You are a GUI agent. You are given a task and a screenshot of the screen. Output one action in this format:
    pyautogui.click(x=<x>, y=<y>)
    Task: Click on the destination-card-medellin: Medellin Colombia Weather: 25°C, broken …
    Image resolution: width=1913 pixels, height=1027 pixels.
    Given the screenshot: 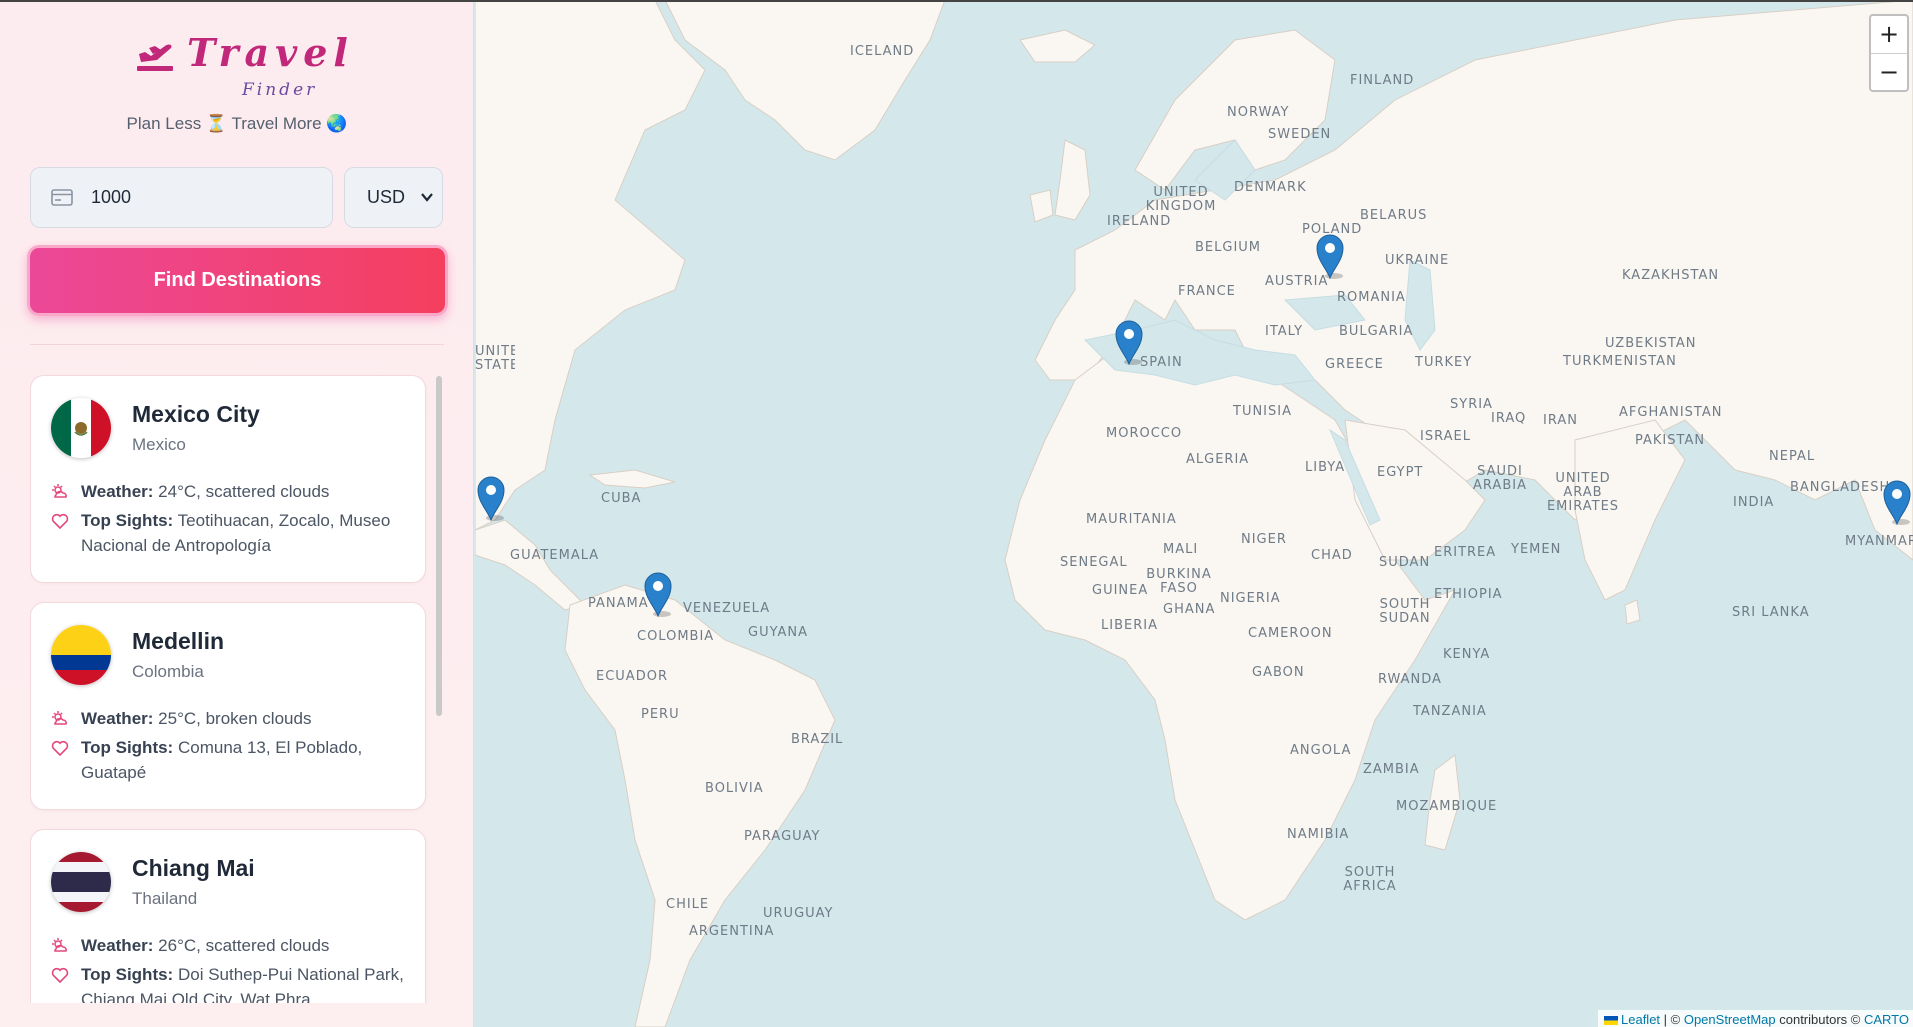 What is the action you would take?
    pyautogui.click(x=228, y=706)
    